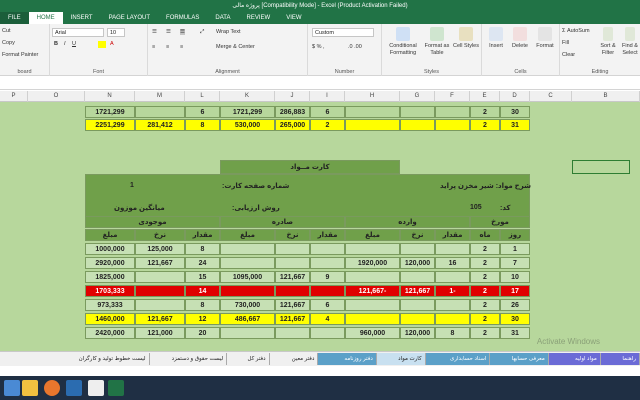 This screenshot has height=400, width=640. Describe the element at coordinates (181, 47) in the screenshot. I see `align-right-icon: ≡` at that location.